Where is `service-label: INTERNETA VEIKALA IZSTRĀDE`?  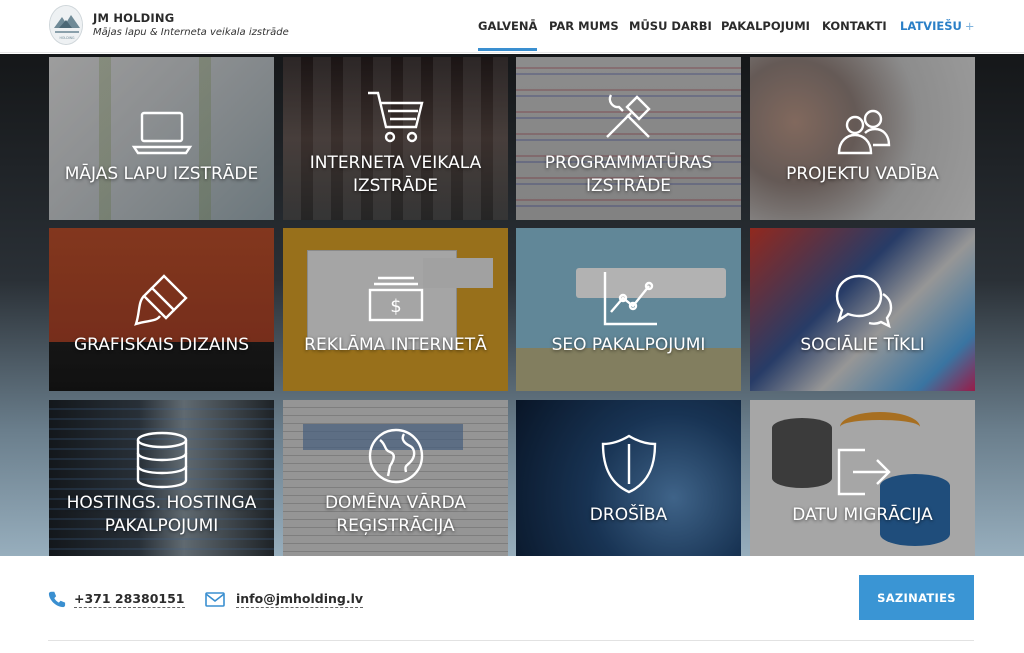
service-label: INTERNETA VEIKALA IZSTRĀDE is located at coordinates (395, 174).